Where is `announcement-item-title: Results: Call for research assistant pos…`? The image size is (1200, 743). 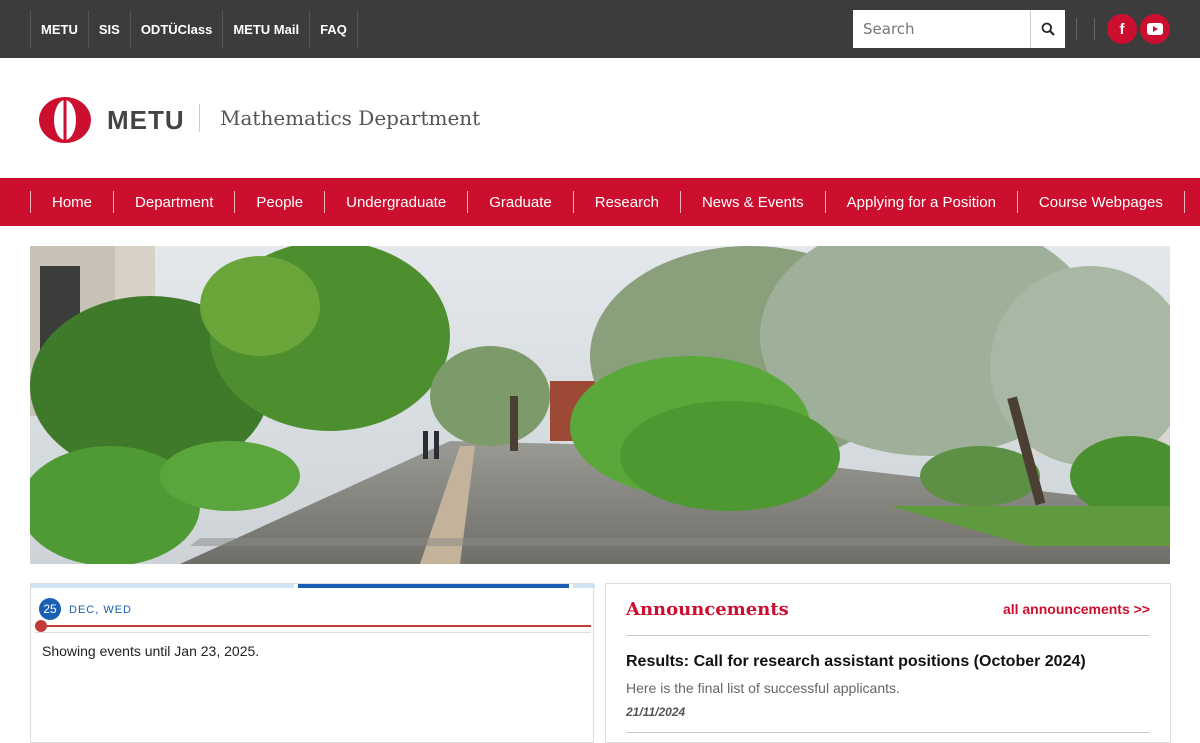 announcement-item-title: Results: Call for research assistant pos… is located at coordinates (856, 662).